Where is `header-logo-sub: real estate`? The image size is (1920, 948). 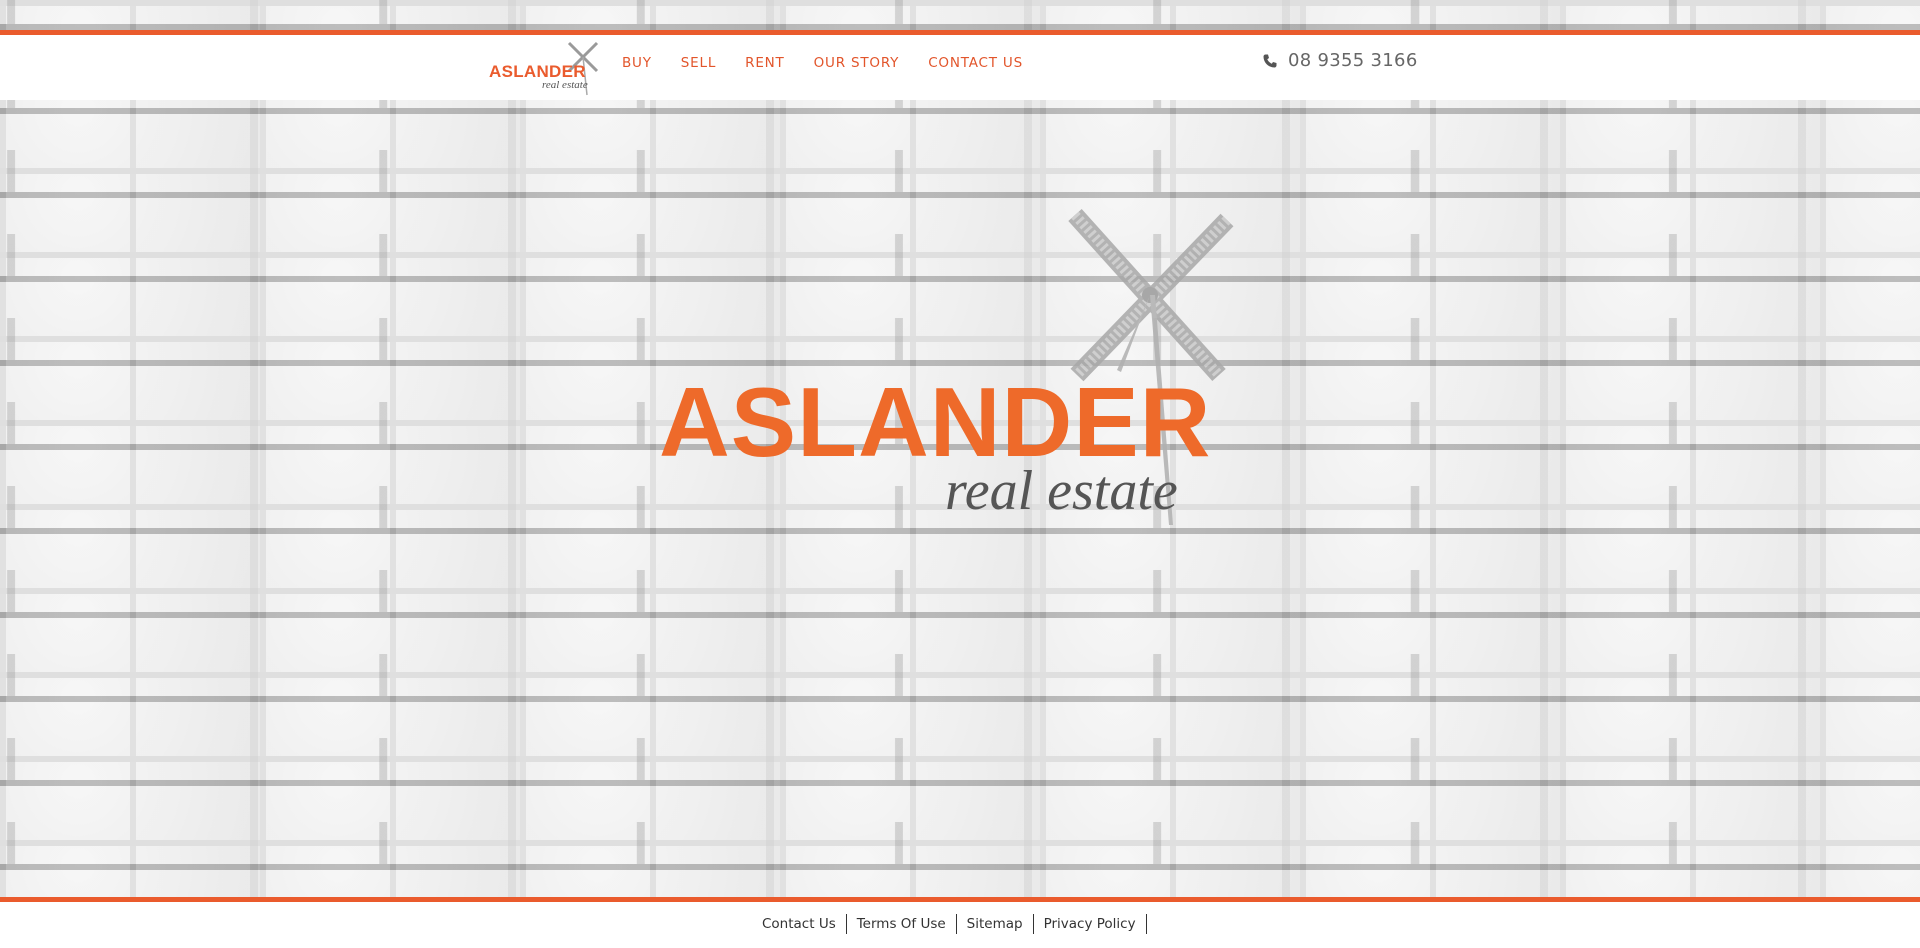 header-logo-sub: real estate is located at coordinates (565, 85).